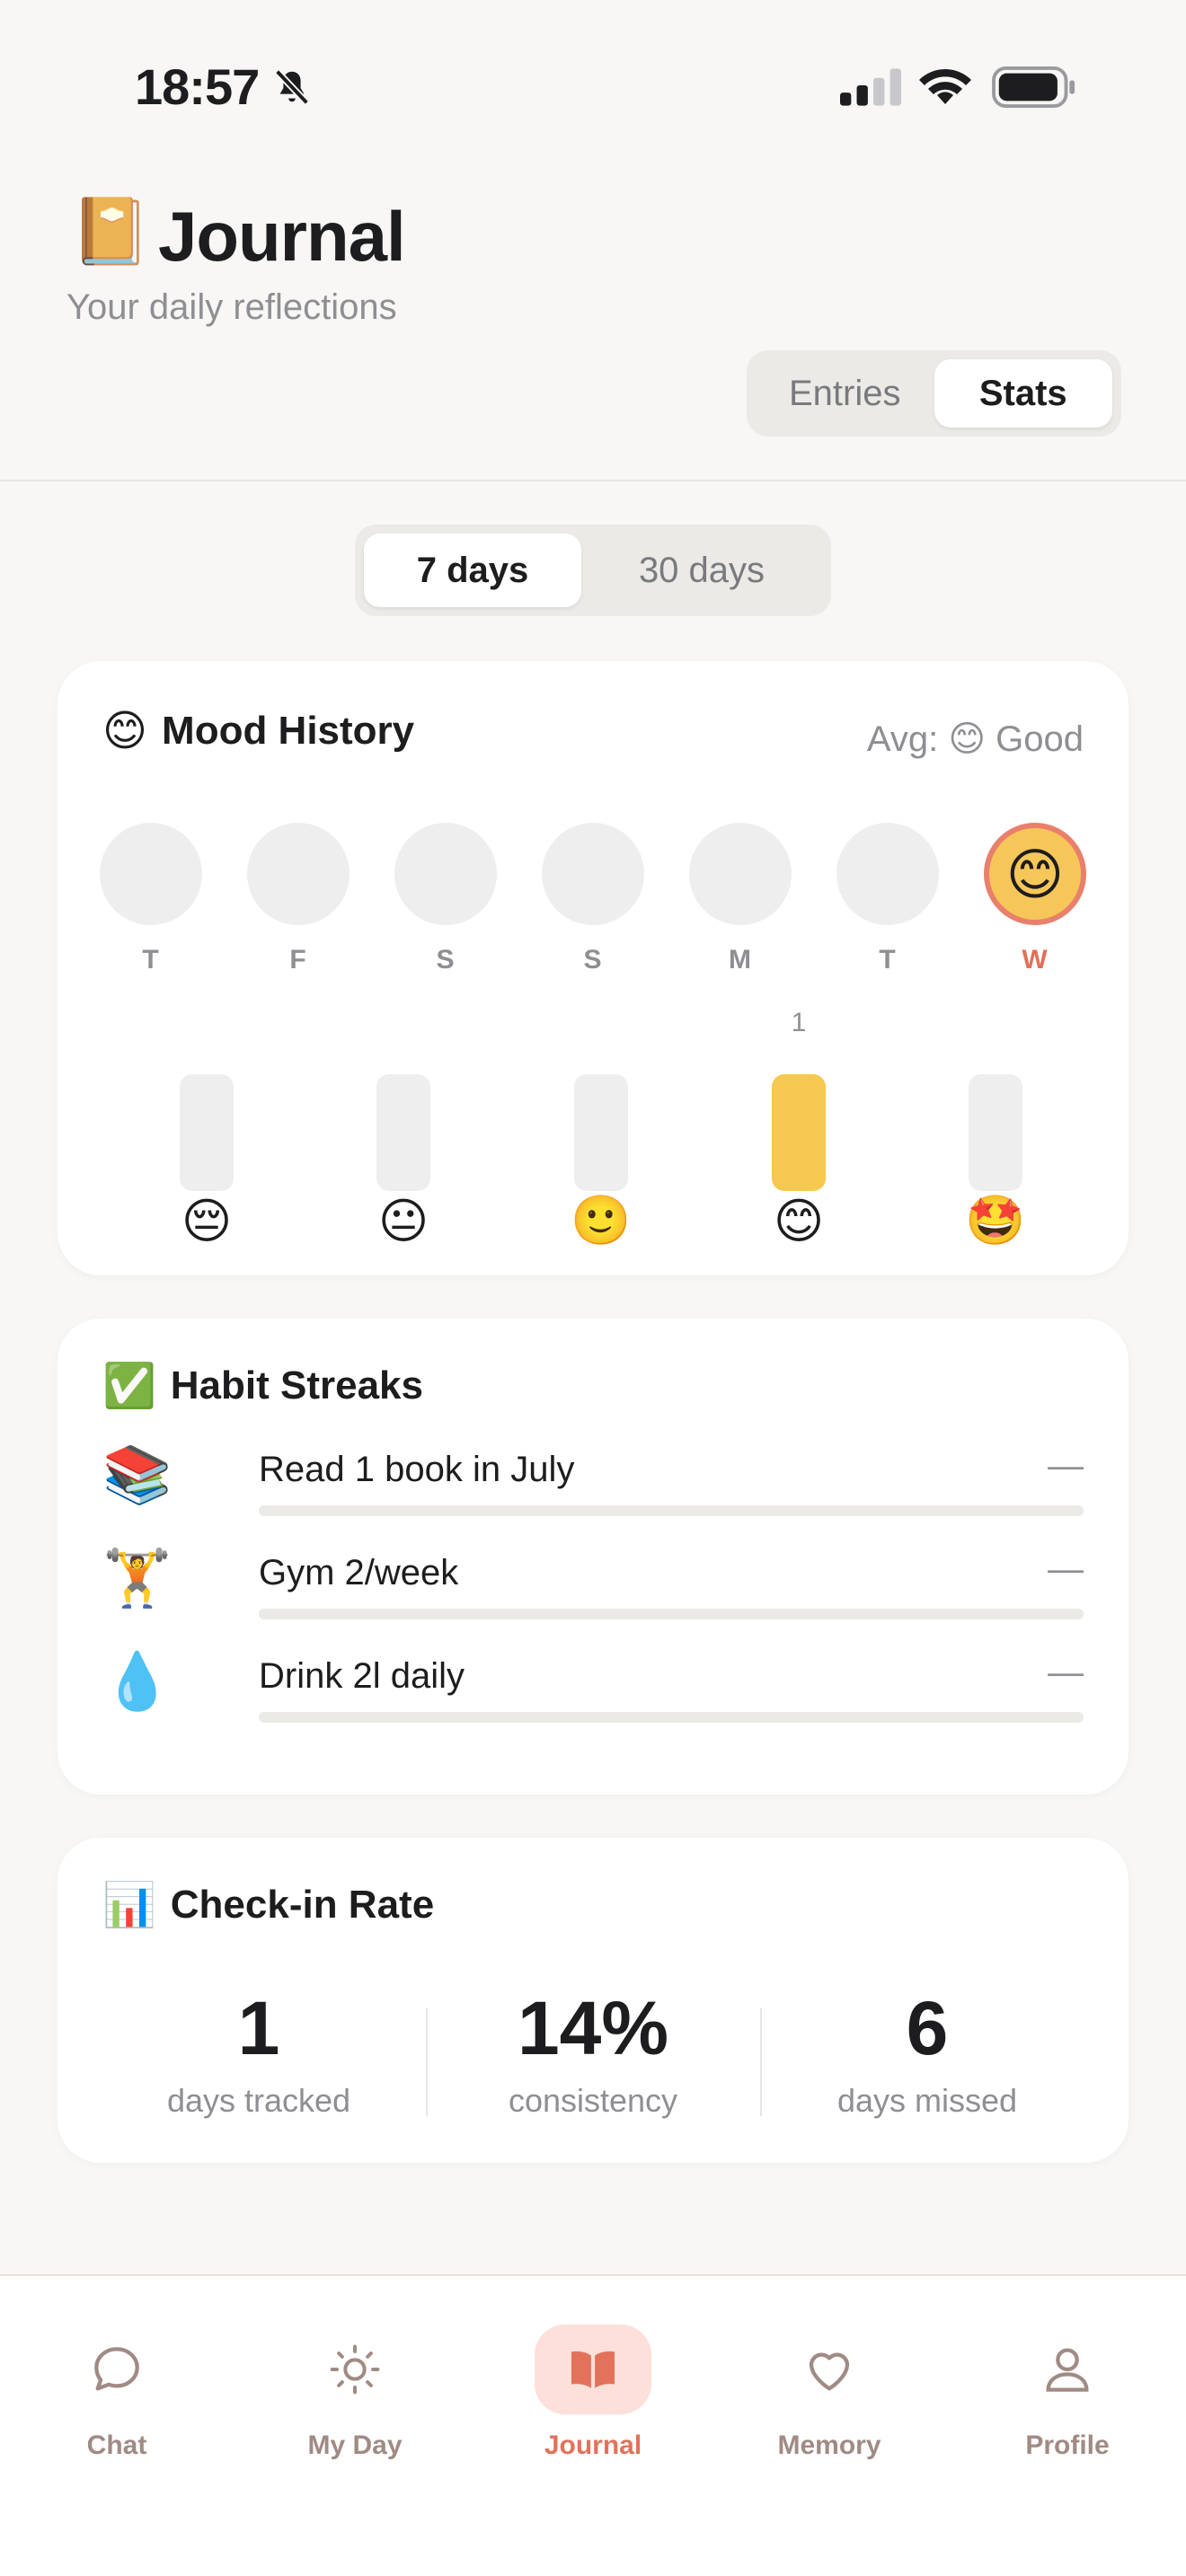 The width and height of the screenshot is (1186, 2576). I want to click on stat-value: 6, so click(927, 2028).